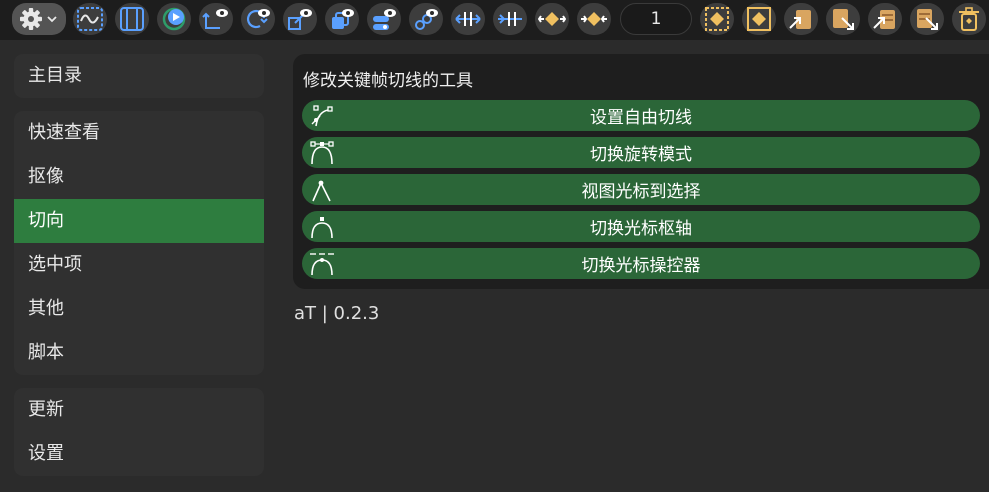 This screenshot has width=989, height=492. What do you see at coordinates (139, 353) in the screenshot?
I see `sidebar-item-scripts: 脚本` at bounding box center [139, 353].